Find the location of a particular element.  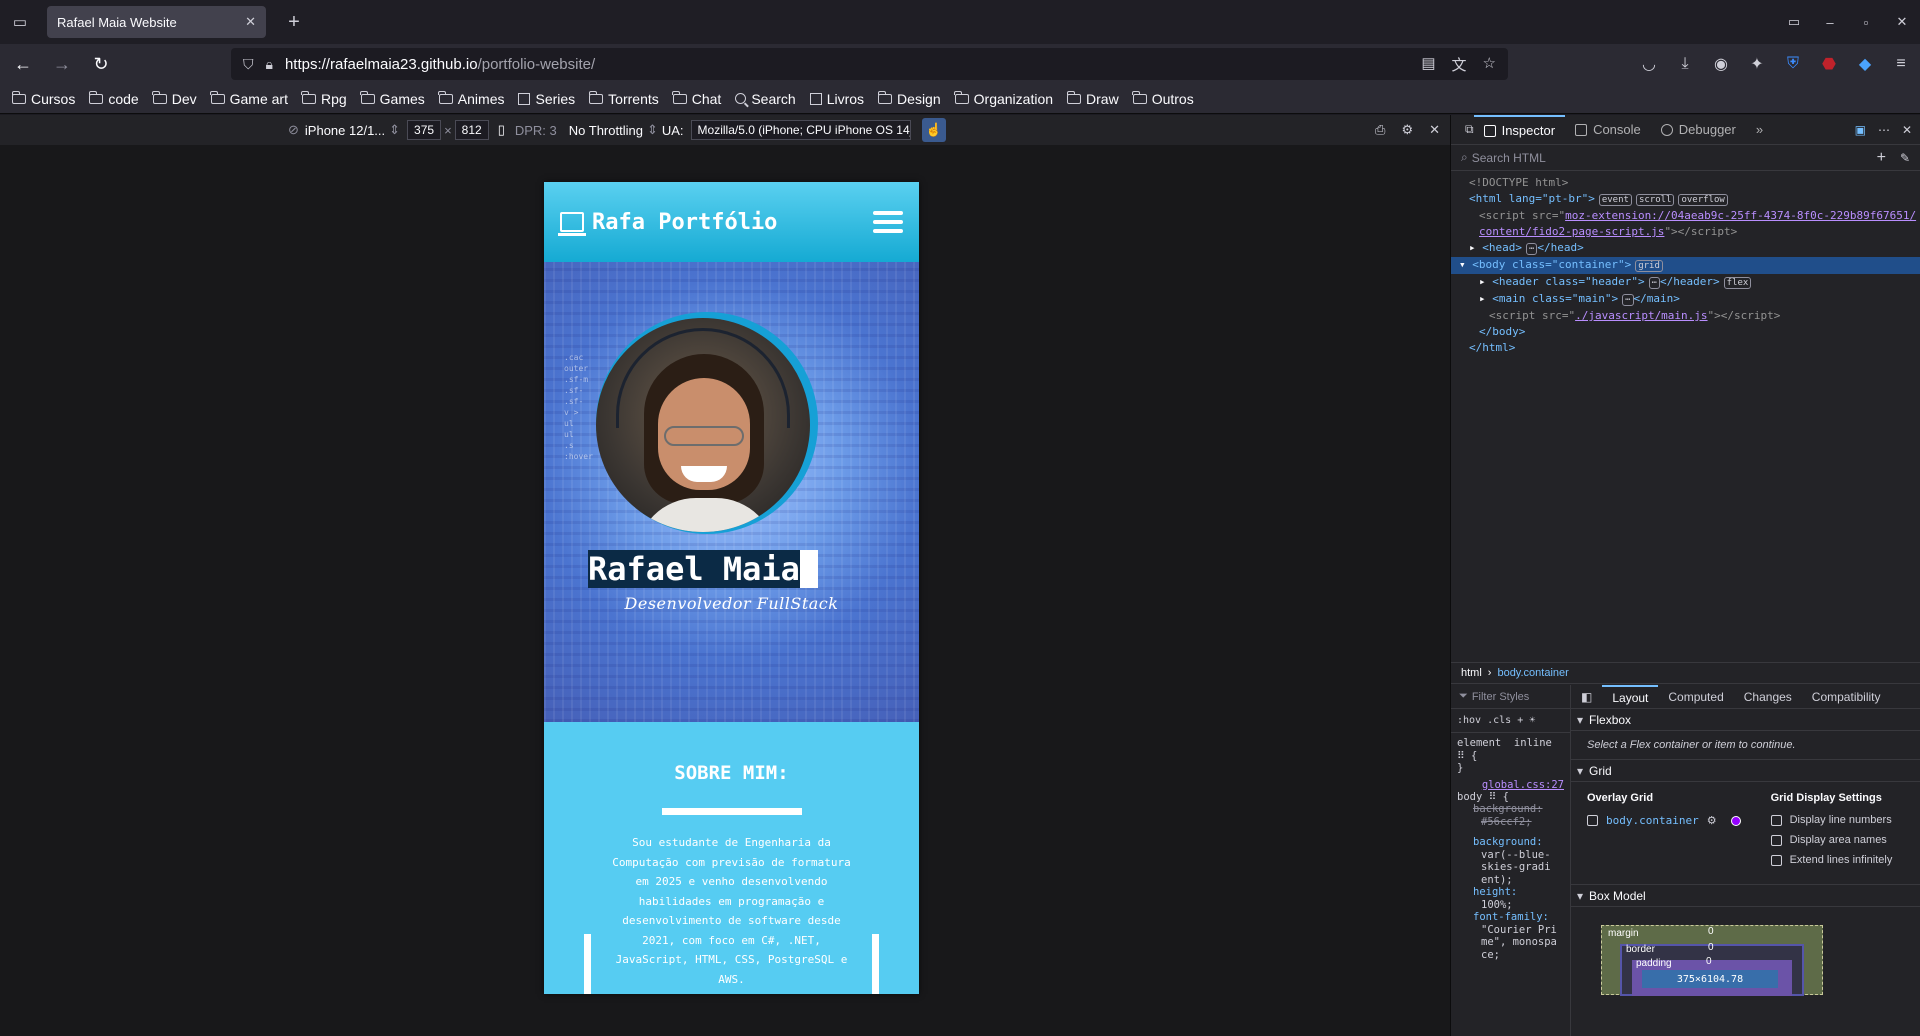

bookmark-series: Series is located at coordinates (546, 99).